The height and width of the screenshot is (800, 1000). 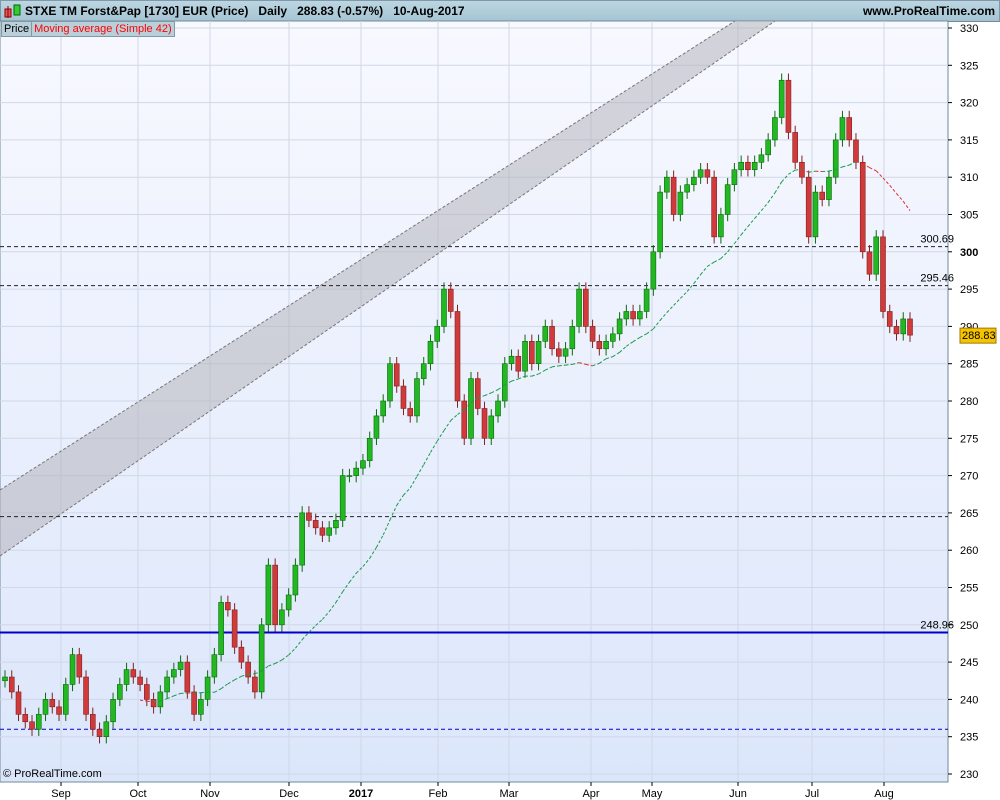 What do you see at coordinates (969, 589) in the screenshot?
I see `y-tick-label: 255` at bounding box center [969, 589].